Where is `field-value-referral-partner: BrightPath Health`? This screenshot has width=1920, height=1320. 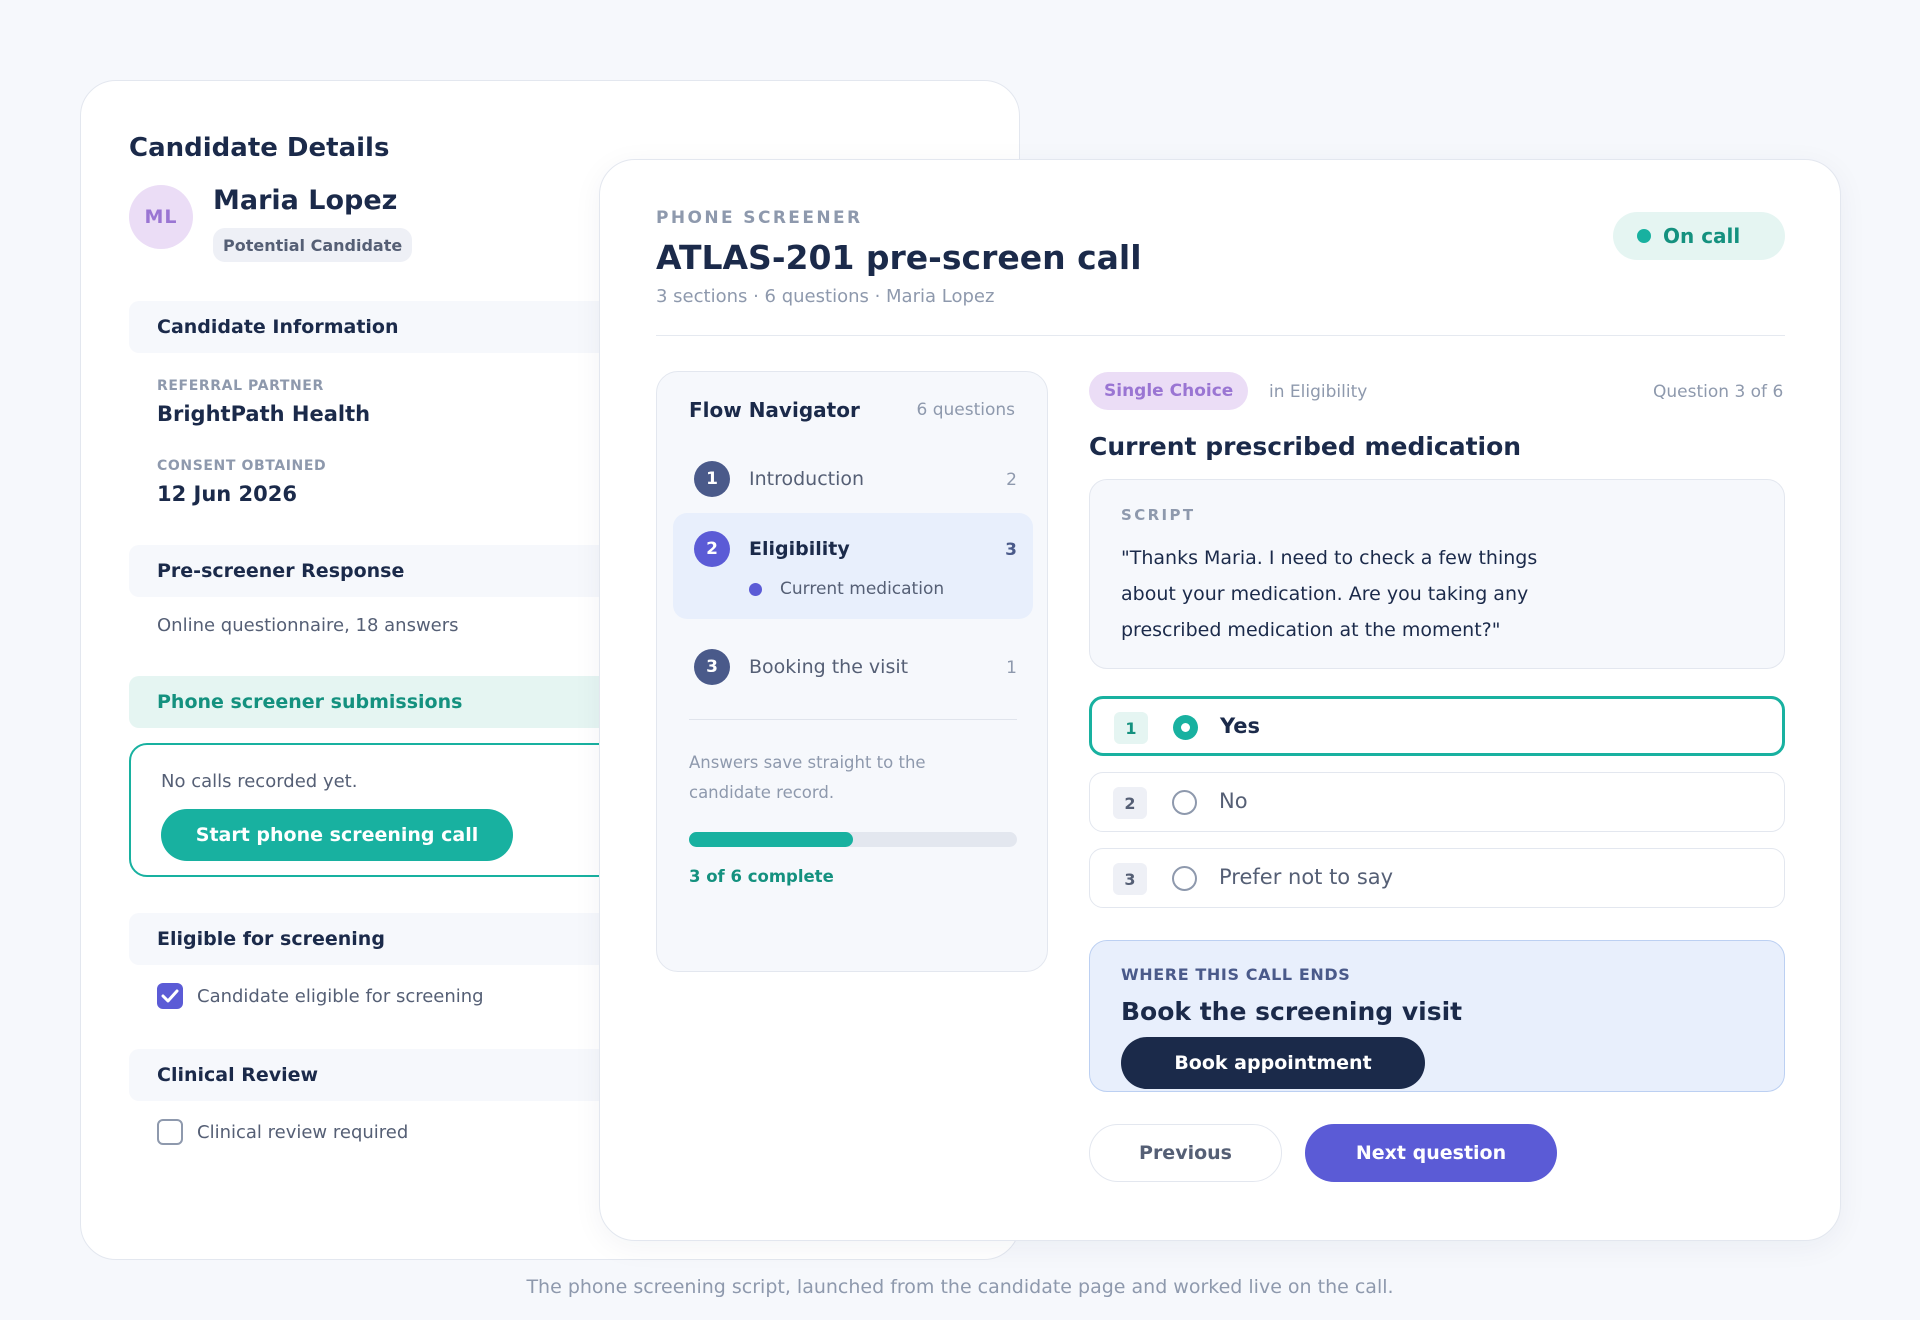
field-value-referral-partner: BrightPath Health is located at coordinates (264, 414).